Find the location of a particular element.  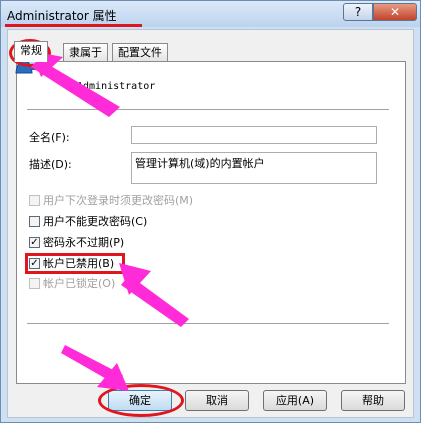

tab-general: 常规 is located at coordinates (31, 51).